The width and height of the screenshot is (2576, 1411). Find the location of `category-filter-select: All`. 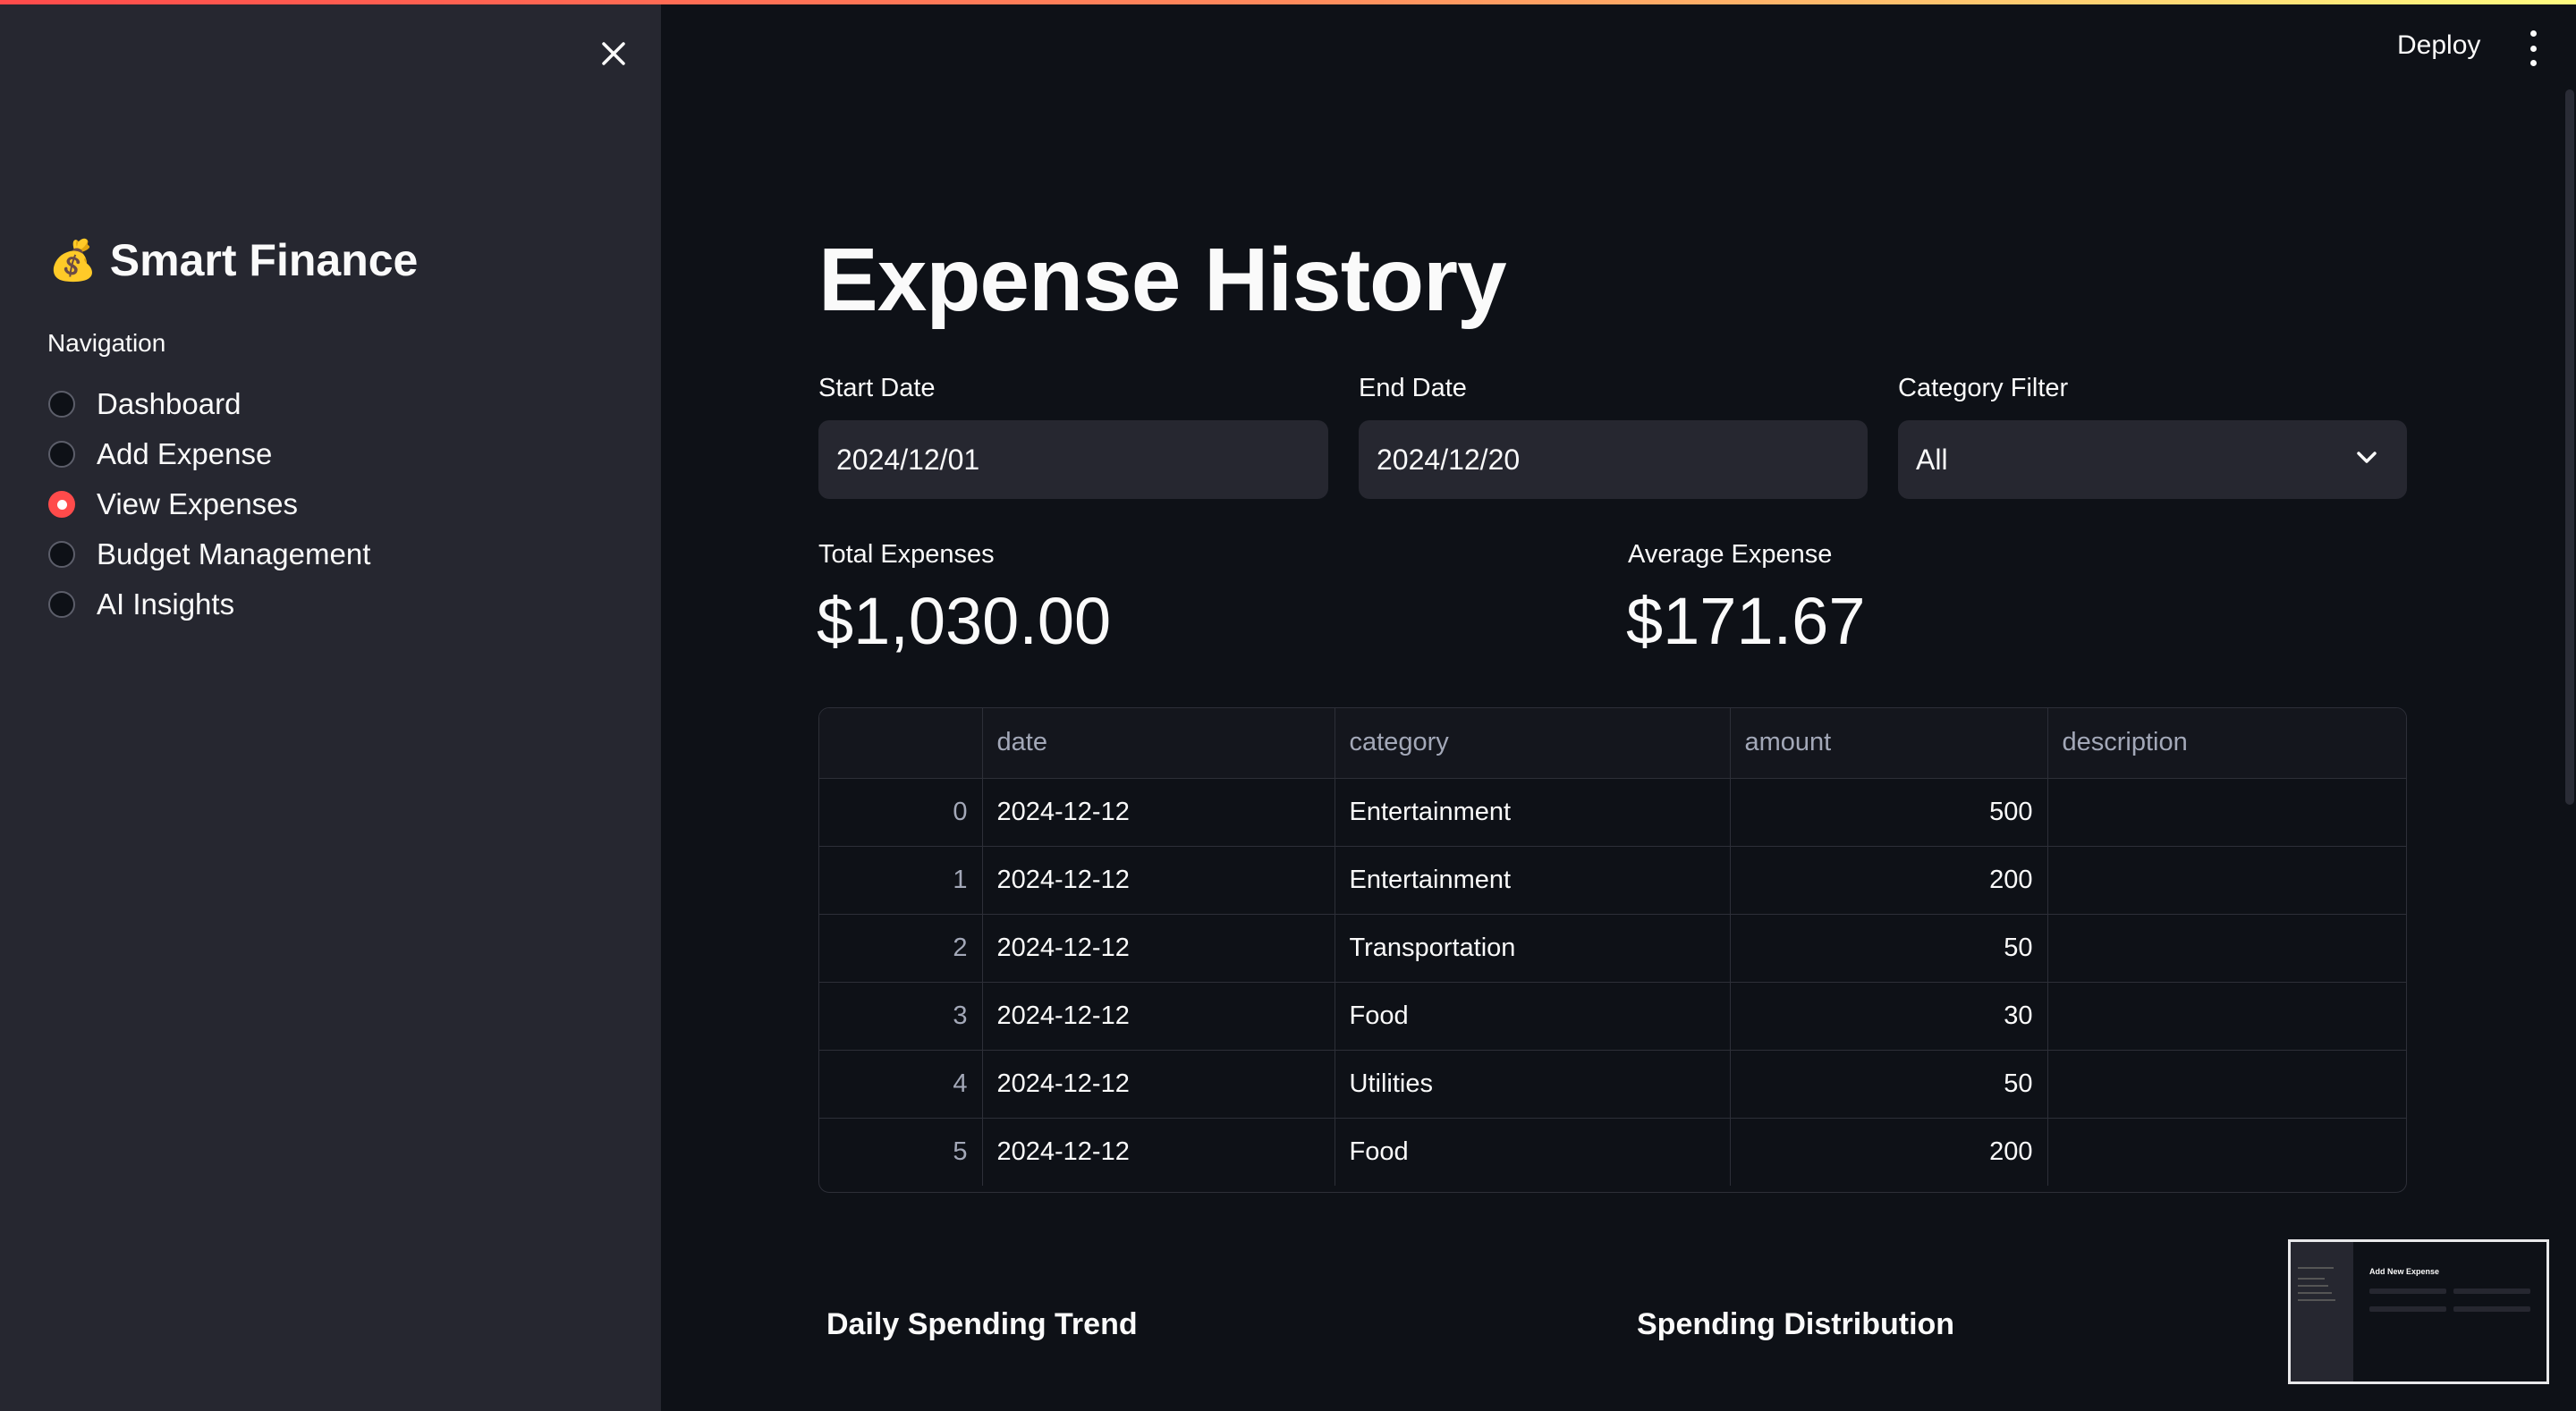

category-filter-select: All is located at coordinates (2152, 459).